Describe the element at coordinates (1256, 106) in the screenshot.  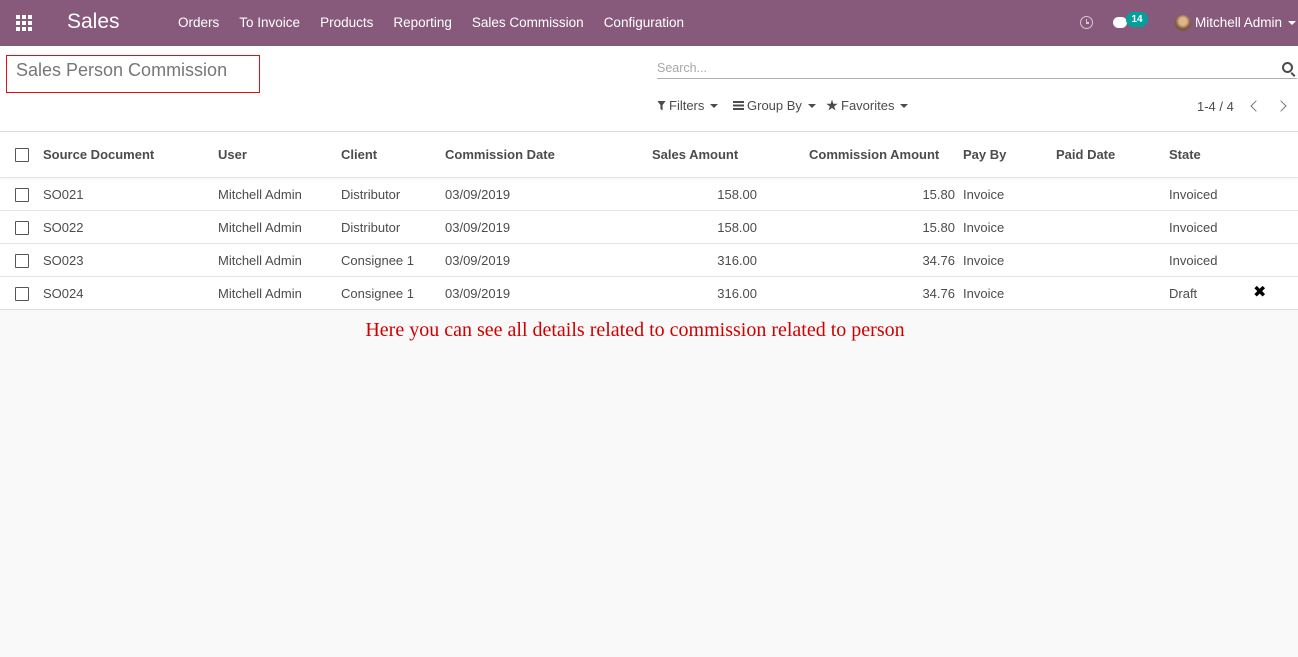
I see `pager-previous-icon` at that location.